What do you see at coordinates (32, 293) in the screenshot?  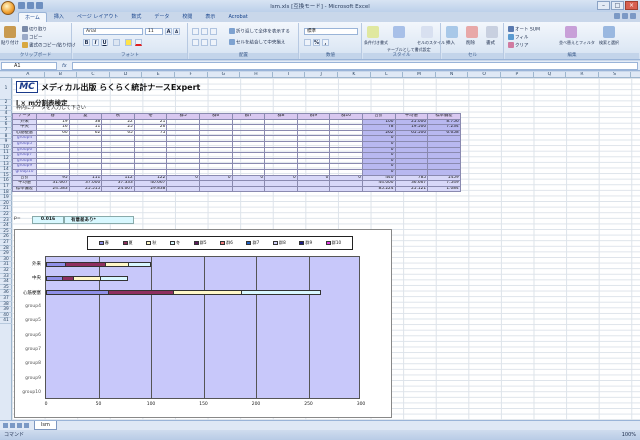 I see `category-label: 心筋梗塞` at bounding box center [32, 293].